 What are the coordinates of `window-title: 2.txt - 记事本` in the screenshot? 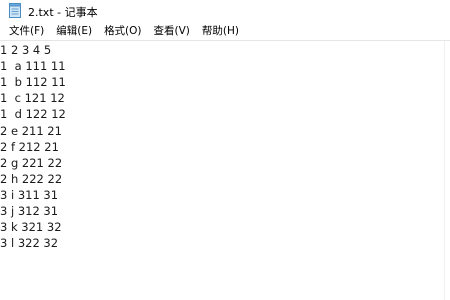 It's located at (63, 12).